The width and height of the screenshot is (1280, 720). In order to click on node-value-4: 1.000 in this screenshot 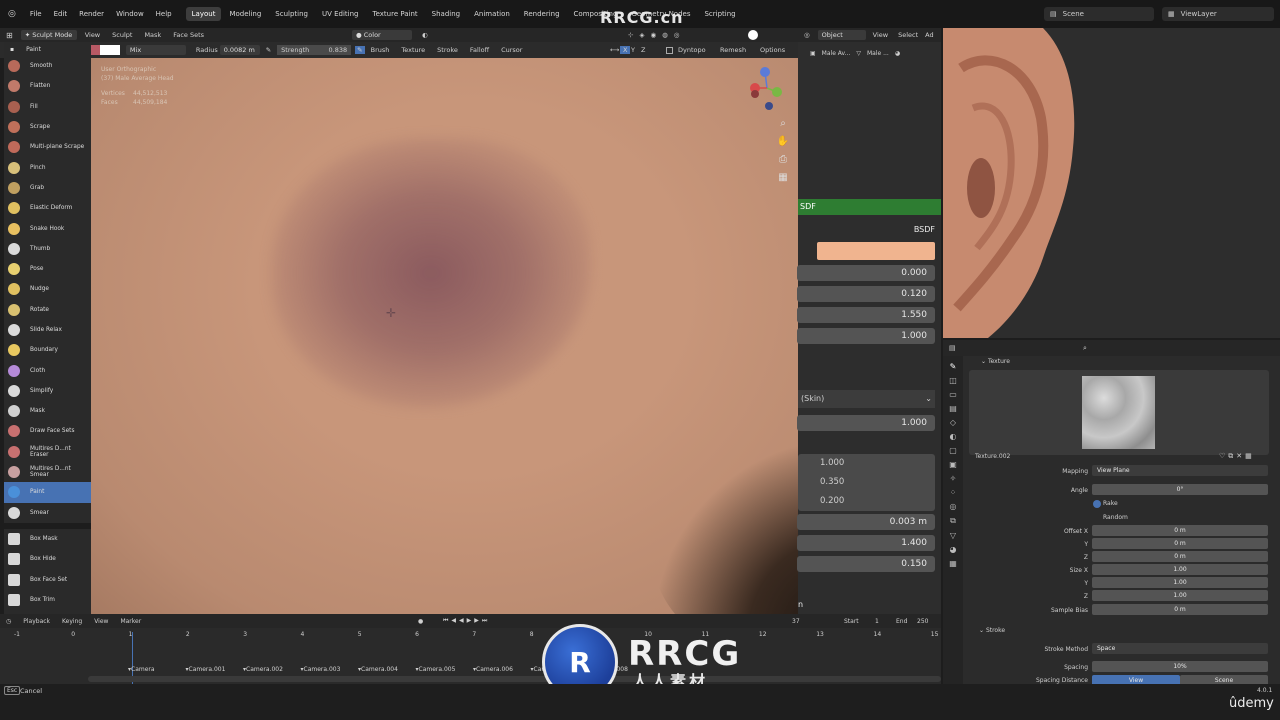, I will do `click(866, 336)`.